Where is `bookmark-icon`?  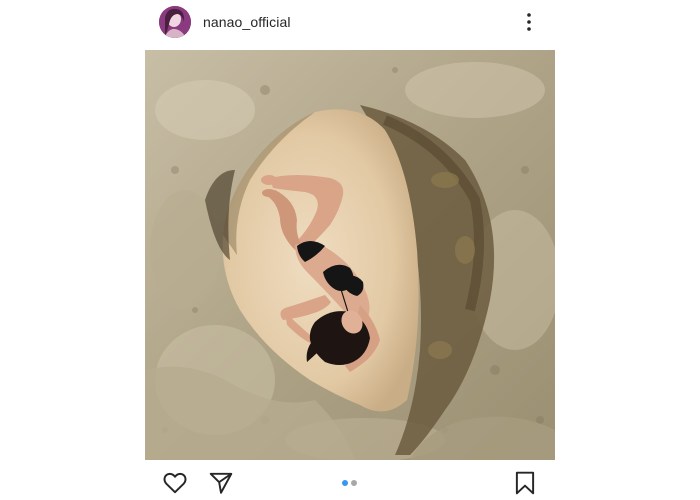 bookmark-icon is located at coordinates (525, 483).